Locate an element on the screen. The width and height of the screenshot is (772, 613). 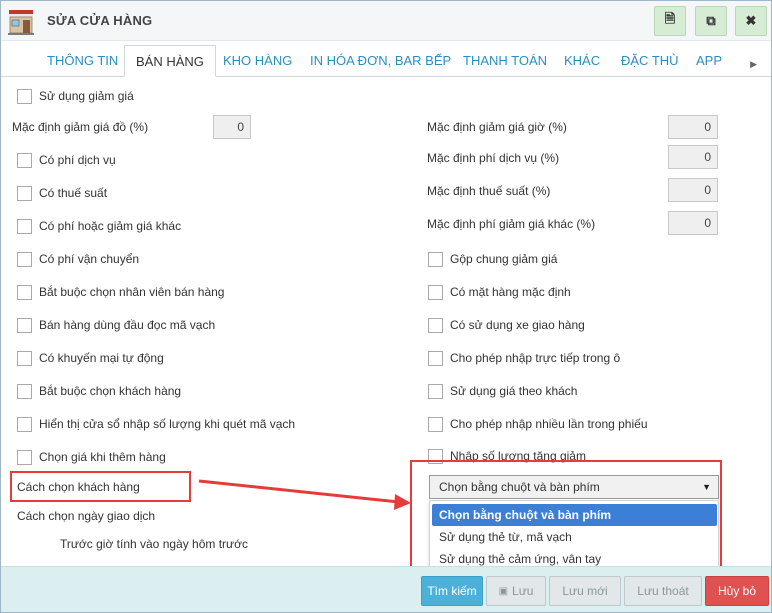
tab-payment: THANH TOÁN is located at coordinates (505, 60).